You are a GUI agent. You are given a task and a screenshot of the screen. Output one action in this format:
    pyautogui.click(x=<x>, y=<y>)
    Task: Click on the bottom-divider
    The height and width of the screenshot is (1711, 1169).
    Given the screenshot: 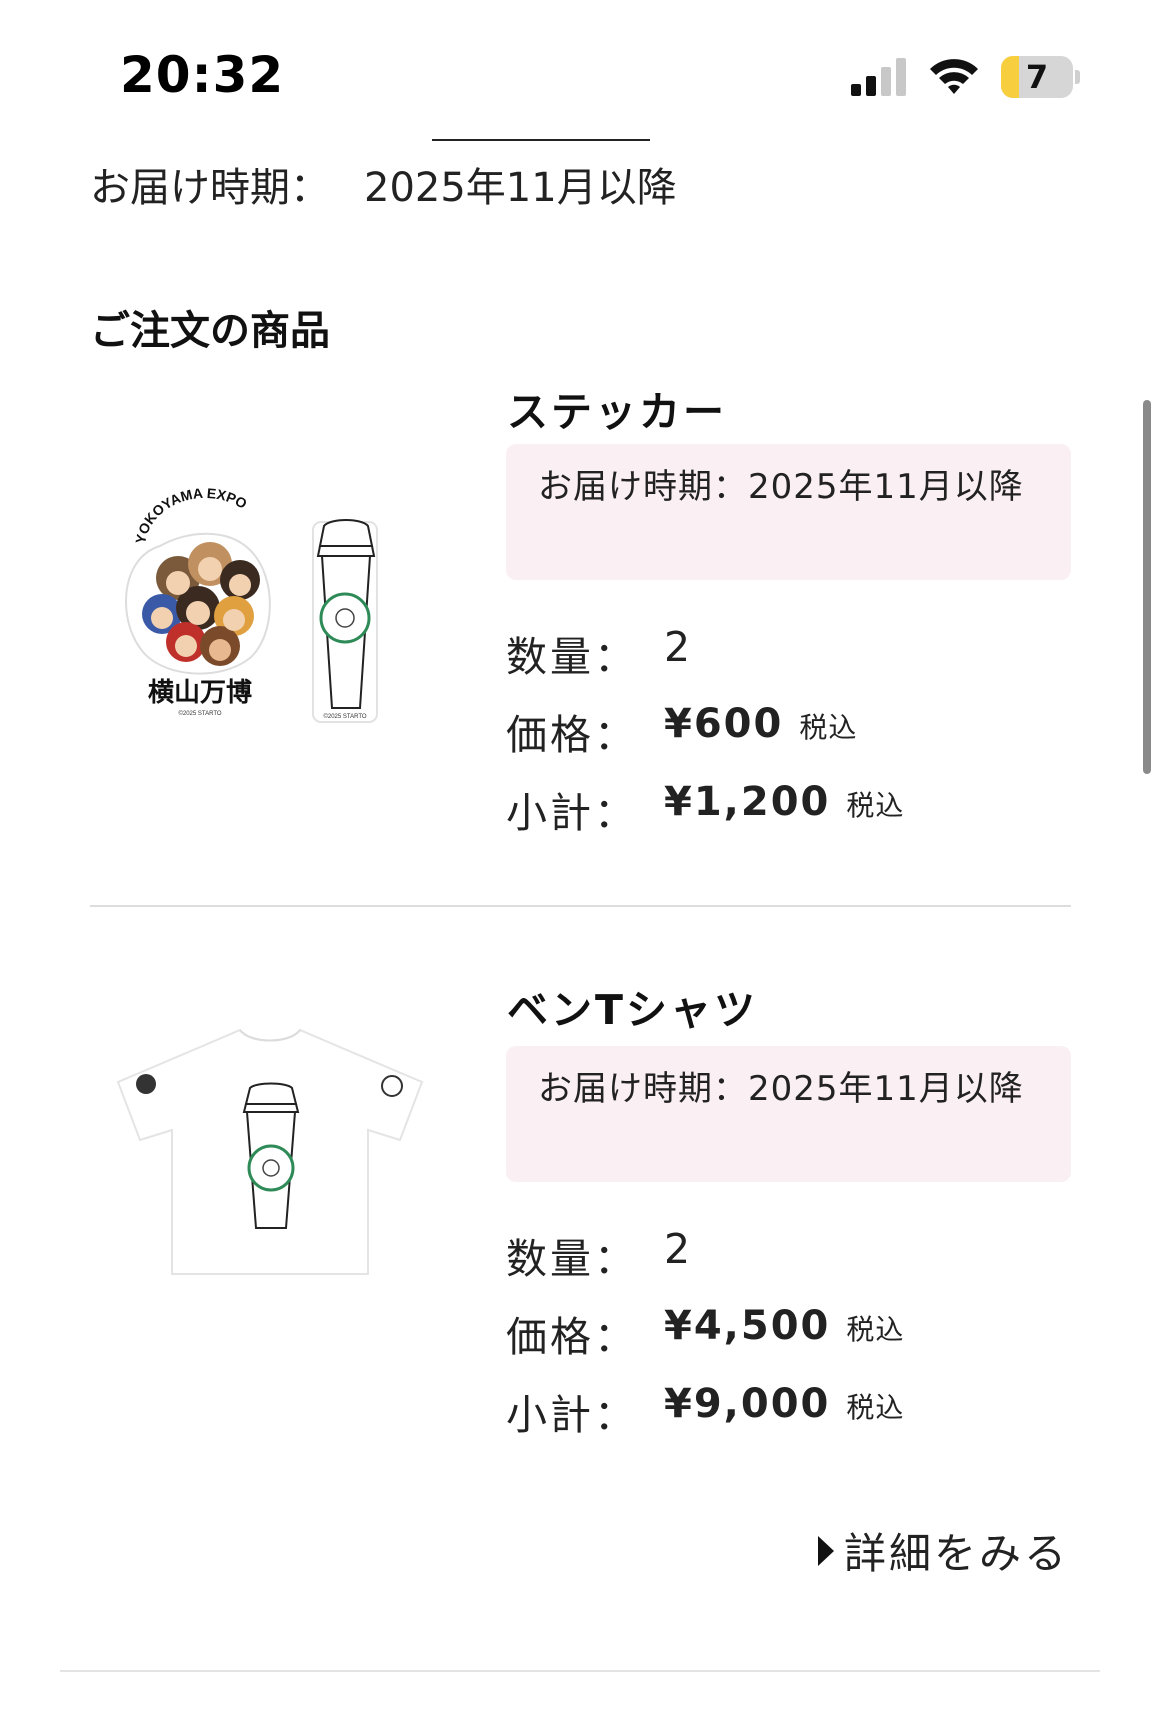 What is the action you would take?
    pyautogui.click(x=580, y=1671)
    